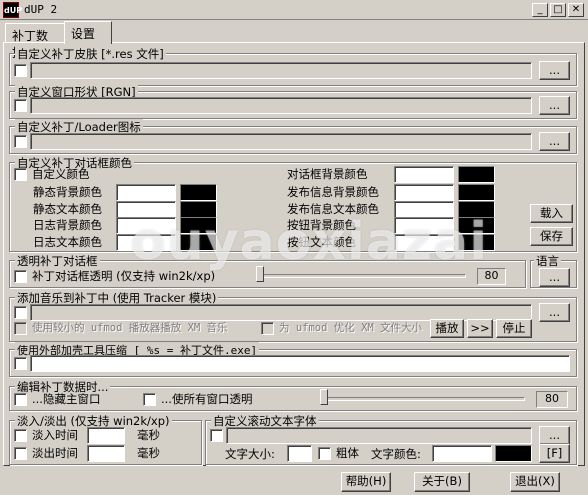  What do you see at coordinates (57, 261) in the screenshot?
I see `transparency-group-title: 透明补丁对话框` at bounding box center [57, 261].